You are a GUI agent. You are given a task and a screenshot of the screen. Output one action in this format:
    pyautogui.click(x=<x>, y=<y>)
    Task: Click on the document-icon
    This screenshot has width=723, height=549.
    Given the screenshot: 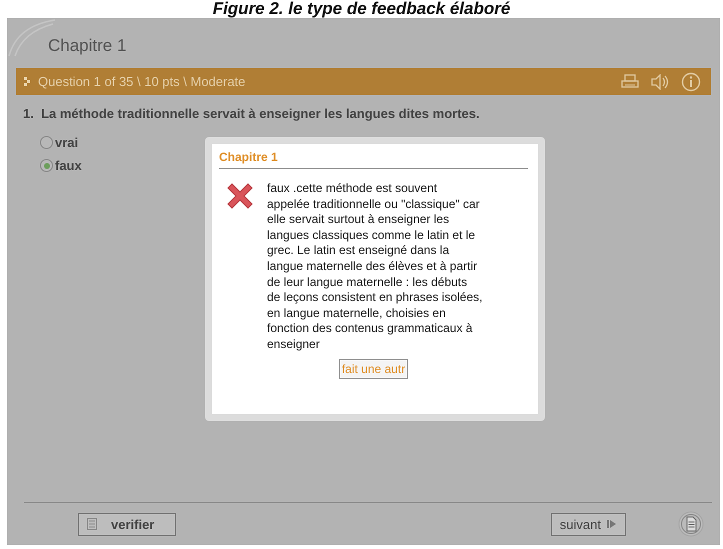 What is the action you would take?
    pyautogui.click(x=691, y=524)
    